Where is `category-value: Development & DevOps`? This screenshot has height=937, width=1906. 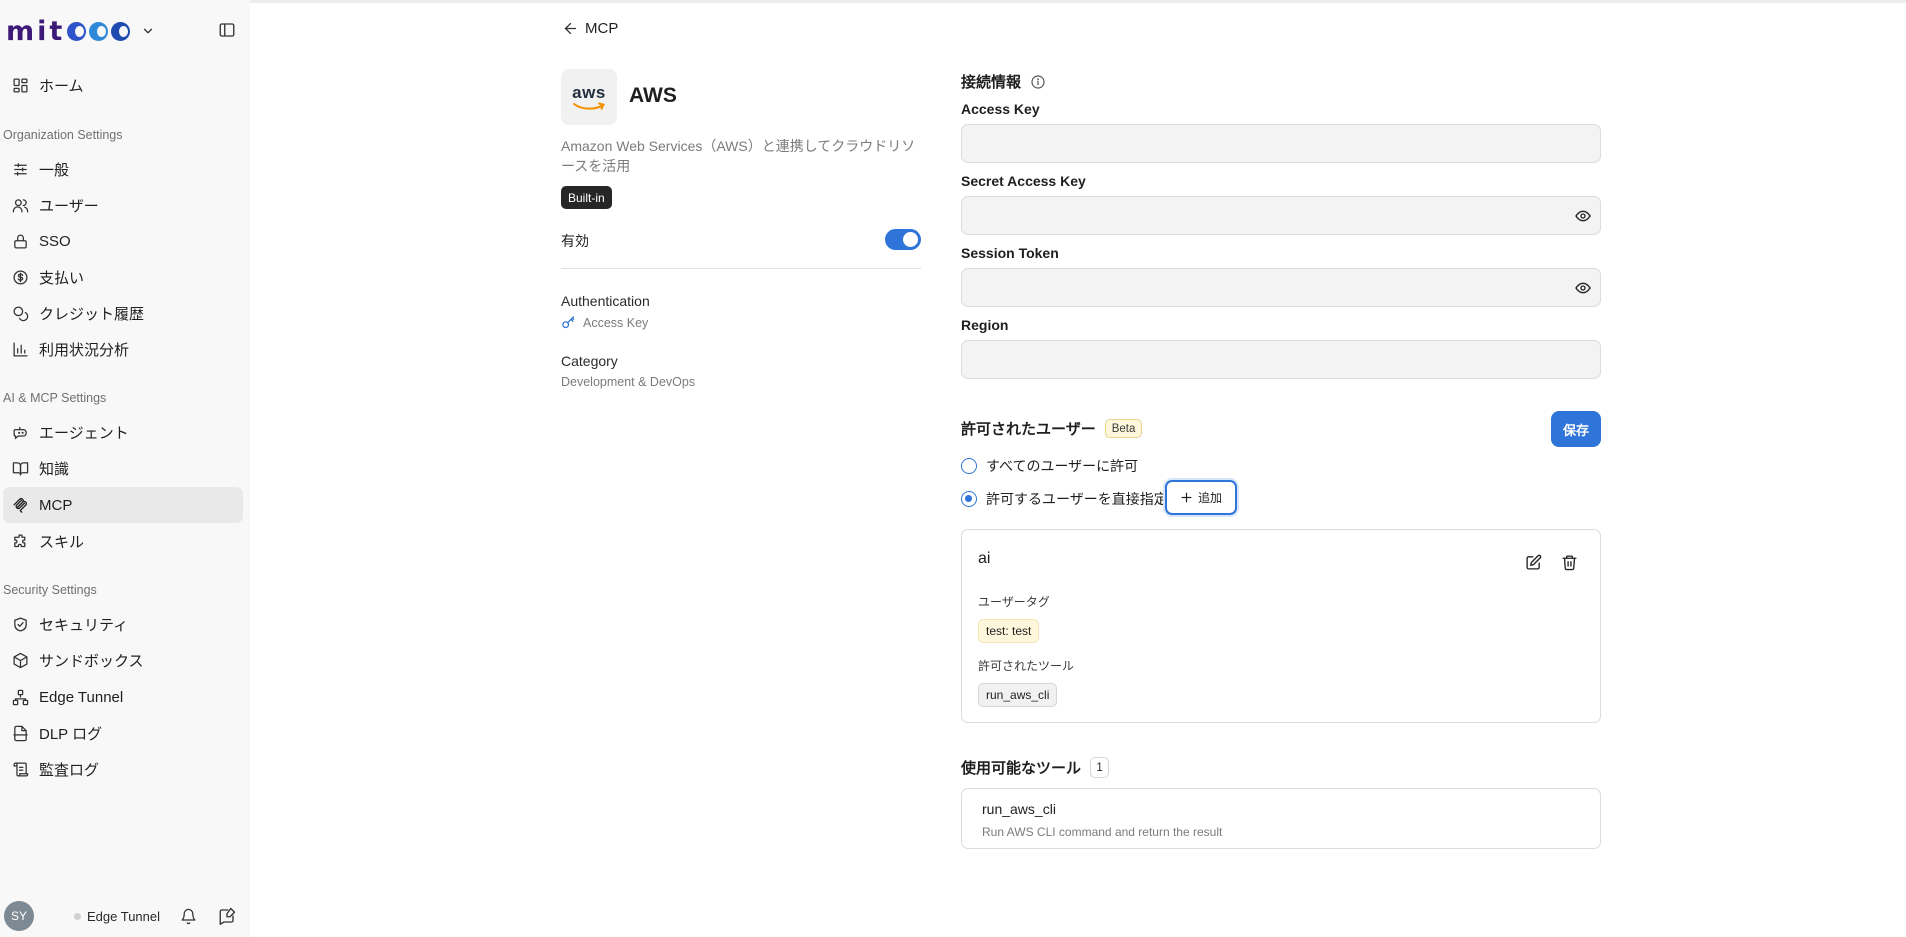
category-value: Development & DevOps is located at coordinates (628, 382).